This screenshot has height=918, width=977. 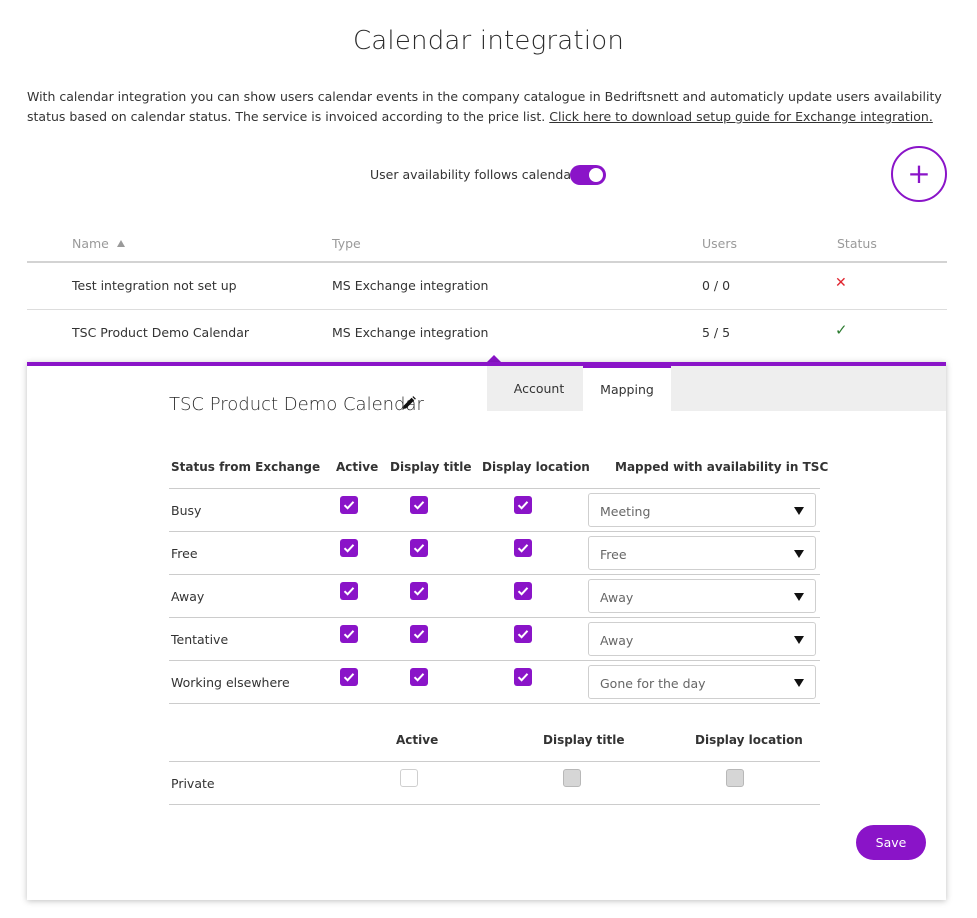 What do you see at coordinates (539, 388) in the screenshot?
I see `tab-account: Account` at bounding box center [539, 388].